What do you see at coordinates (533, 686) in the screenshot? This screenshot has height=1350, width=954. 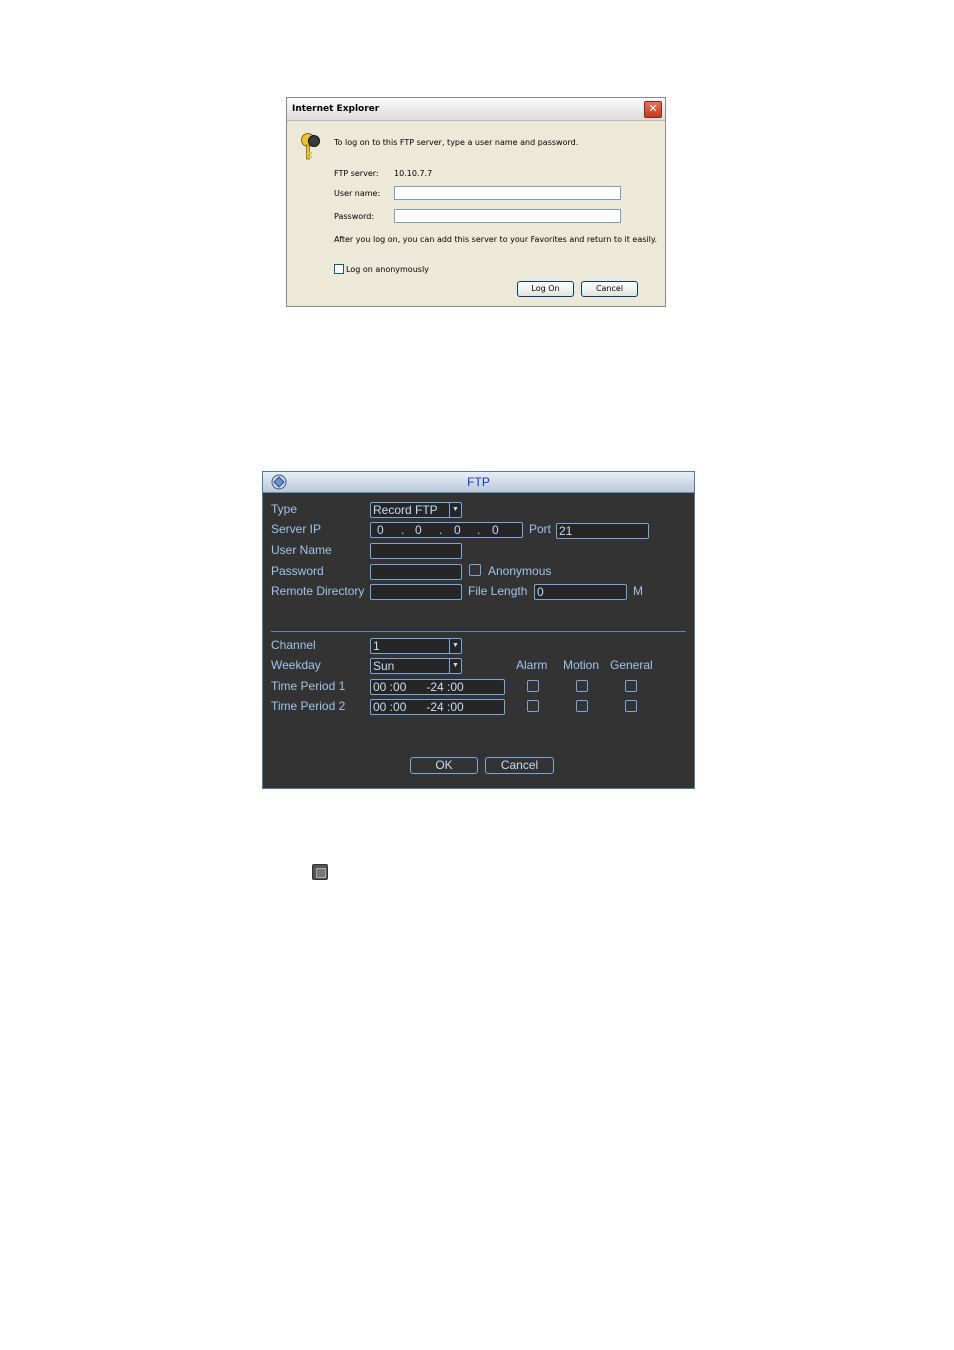 I see `period1-alarm-checkbox` at bounding box center [533, 686].